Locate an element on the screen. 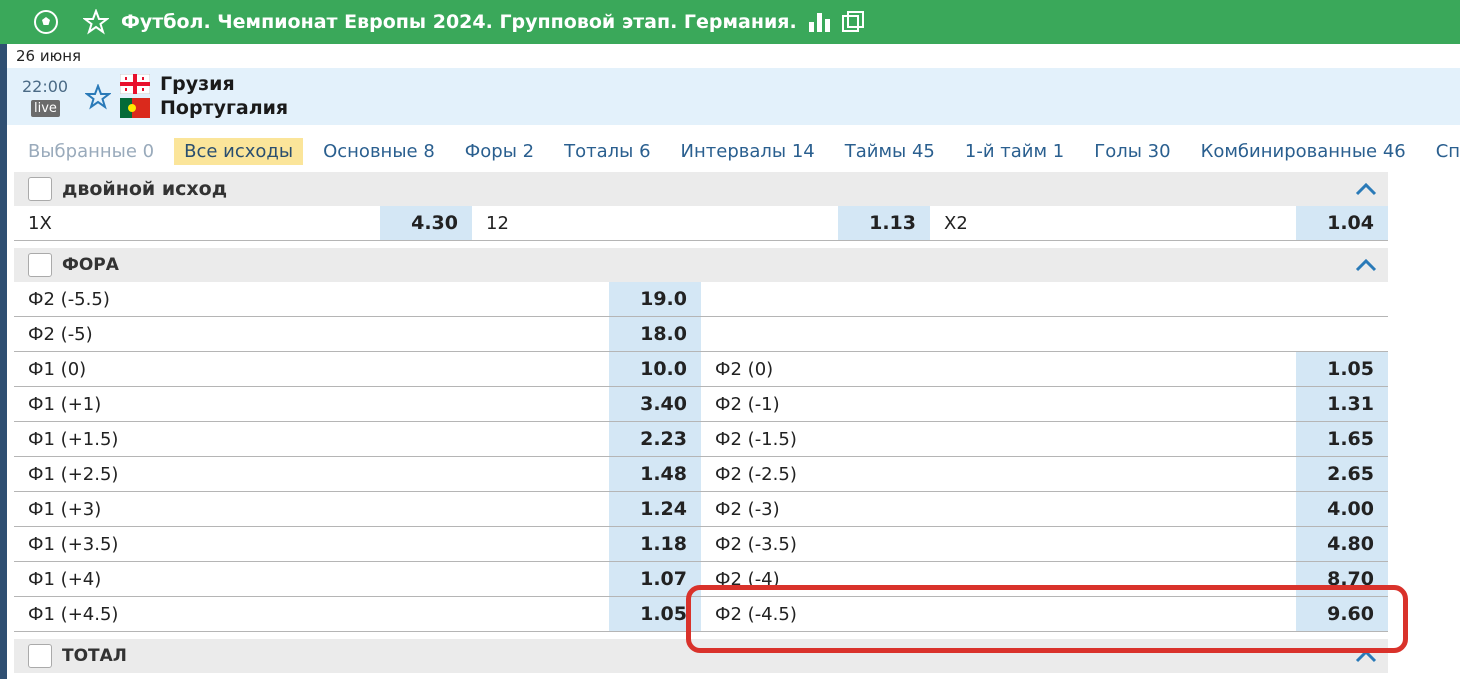 Image resolution: width=1460 pixels, height=679 pixels. popout-icon is located at coordinates (853, 22).